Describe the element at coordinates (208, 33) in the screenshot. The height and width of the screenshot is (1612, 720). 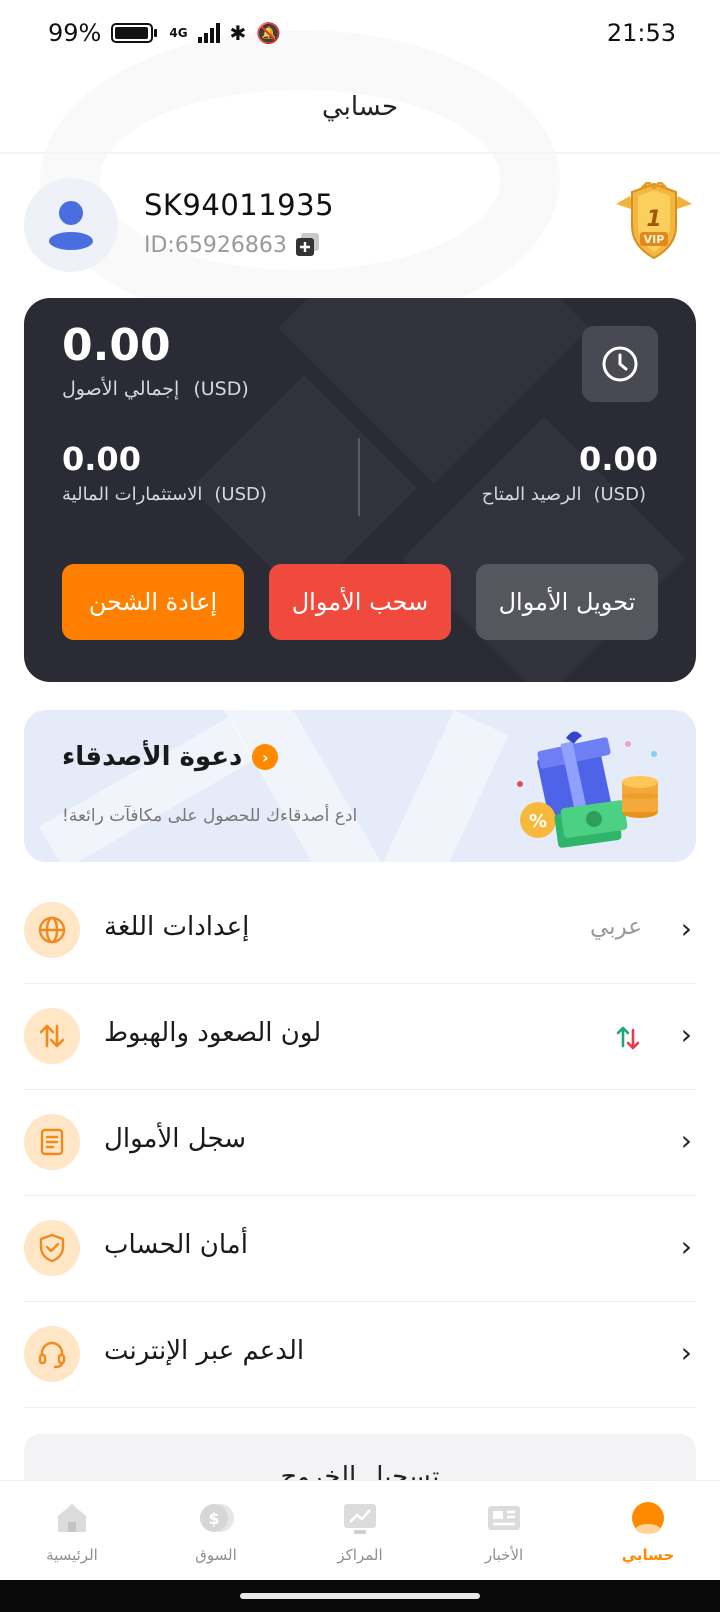
I see `signal-icon` at that location.